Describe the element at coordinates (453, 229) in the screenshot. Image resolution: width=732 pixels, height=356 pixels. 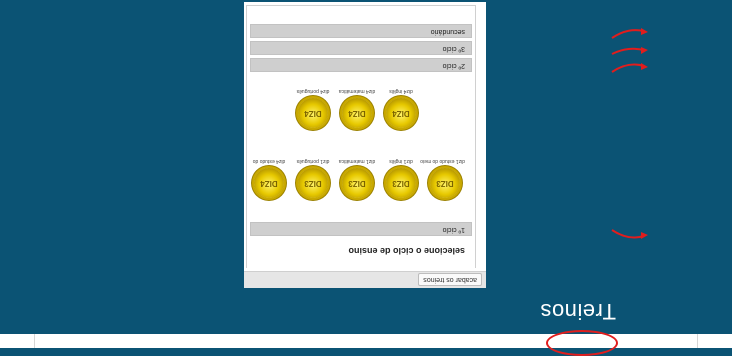
I see `cycle-1-label: 1º ciclo` at that location.